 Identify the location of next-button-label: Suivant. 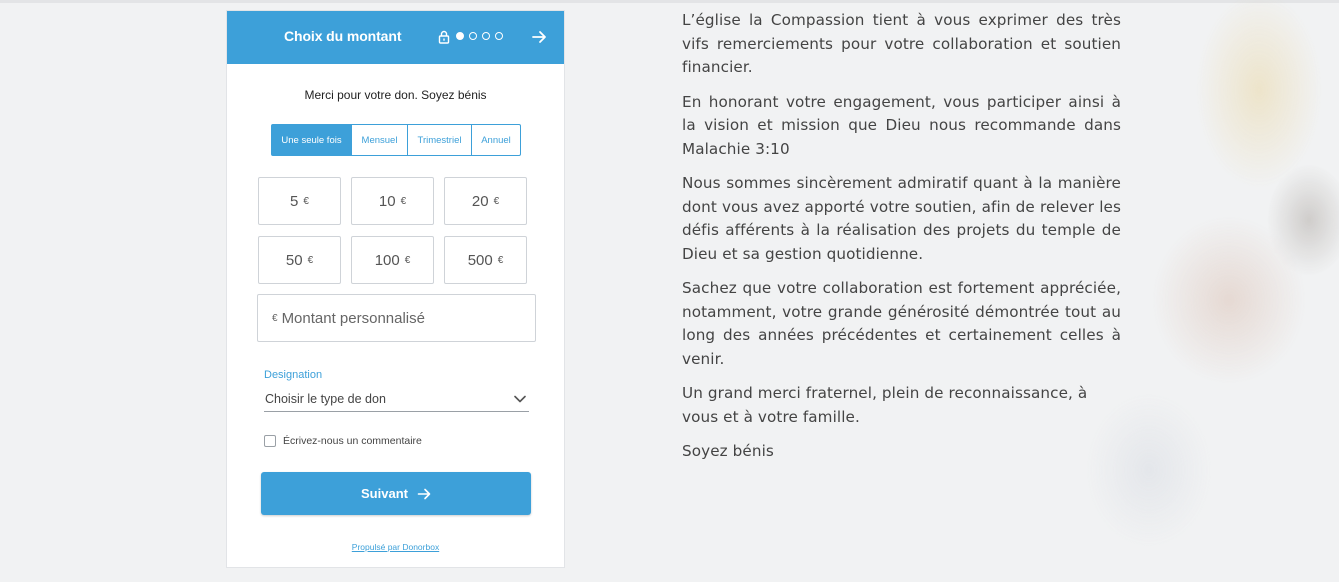
(384, 493).